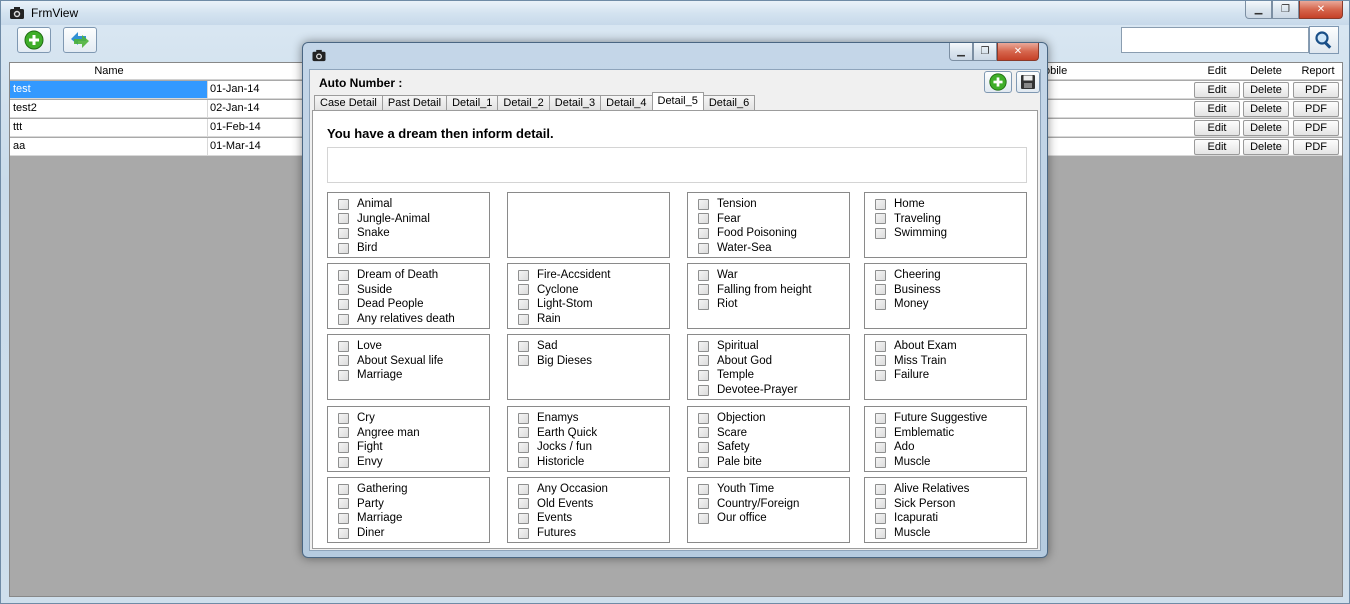 The height and width of the screenshot is (604, 1350). What do you see at coordinates (413, 290) in the screenshot?
I see `checkbox-option: Suside` at bounding box center [413, 290].